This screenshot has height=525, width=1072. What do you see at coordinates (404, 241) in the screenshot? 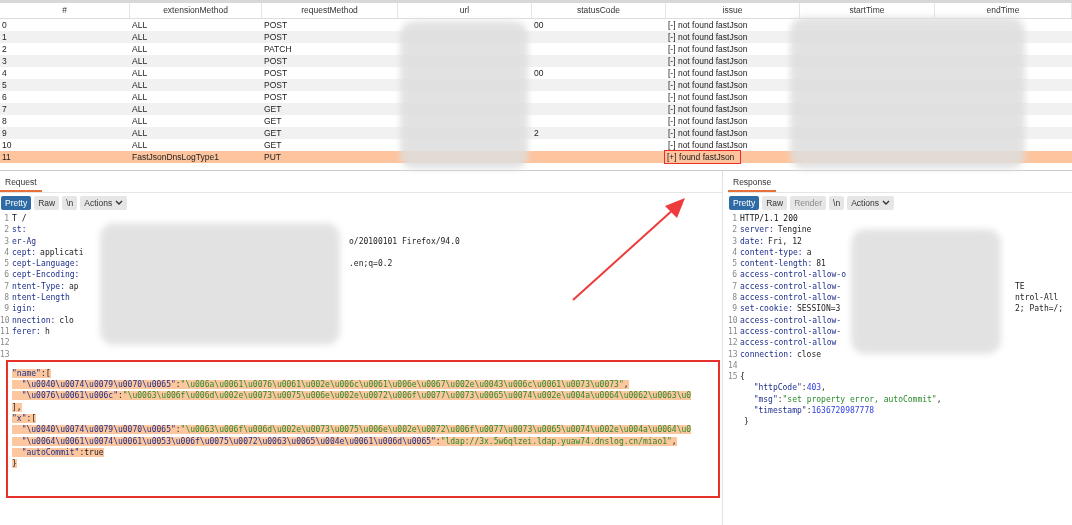
I see `header-value: o/20100101 Firefox/94.0` at bounding box center [404, 241].